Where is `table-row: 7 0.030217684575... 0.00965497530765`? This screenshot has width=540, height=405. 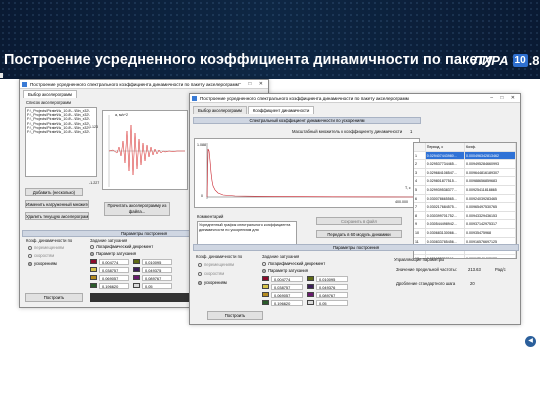
table-row: 7 0.030217684575... 0.00965497530765 is located at coordinates (465, 207).